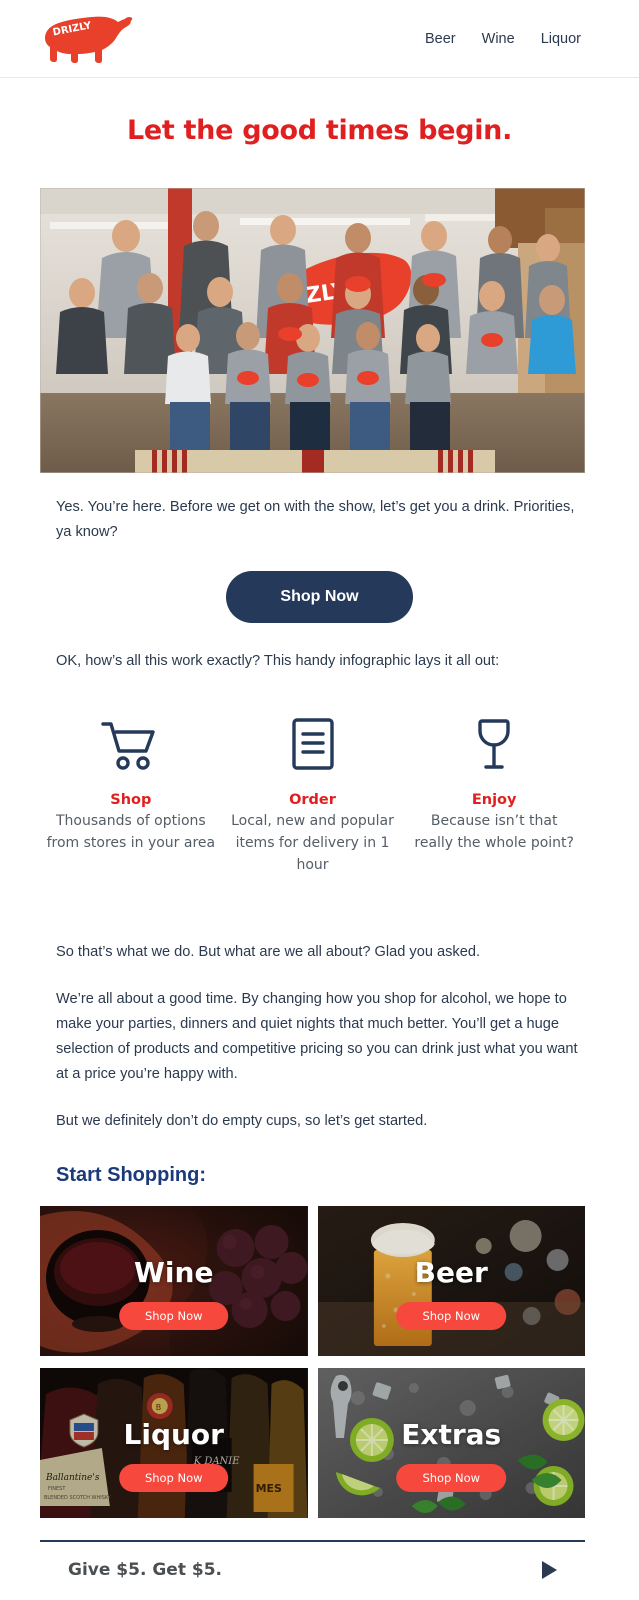 The width and height of the screenshot is (639, 1600). What do you see at coordinates (498, 39) in the screenshot?
I see `nav-item-wine: Wine` at bounding box center [498, 39].